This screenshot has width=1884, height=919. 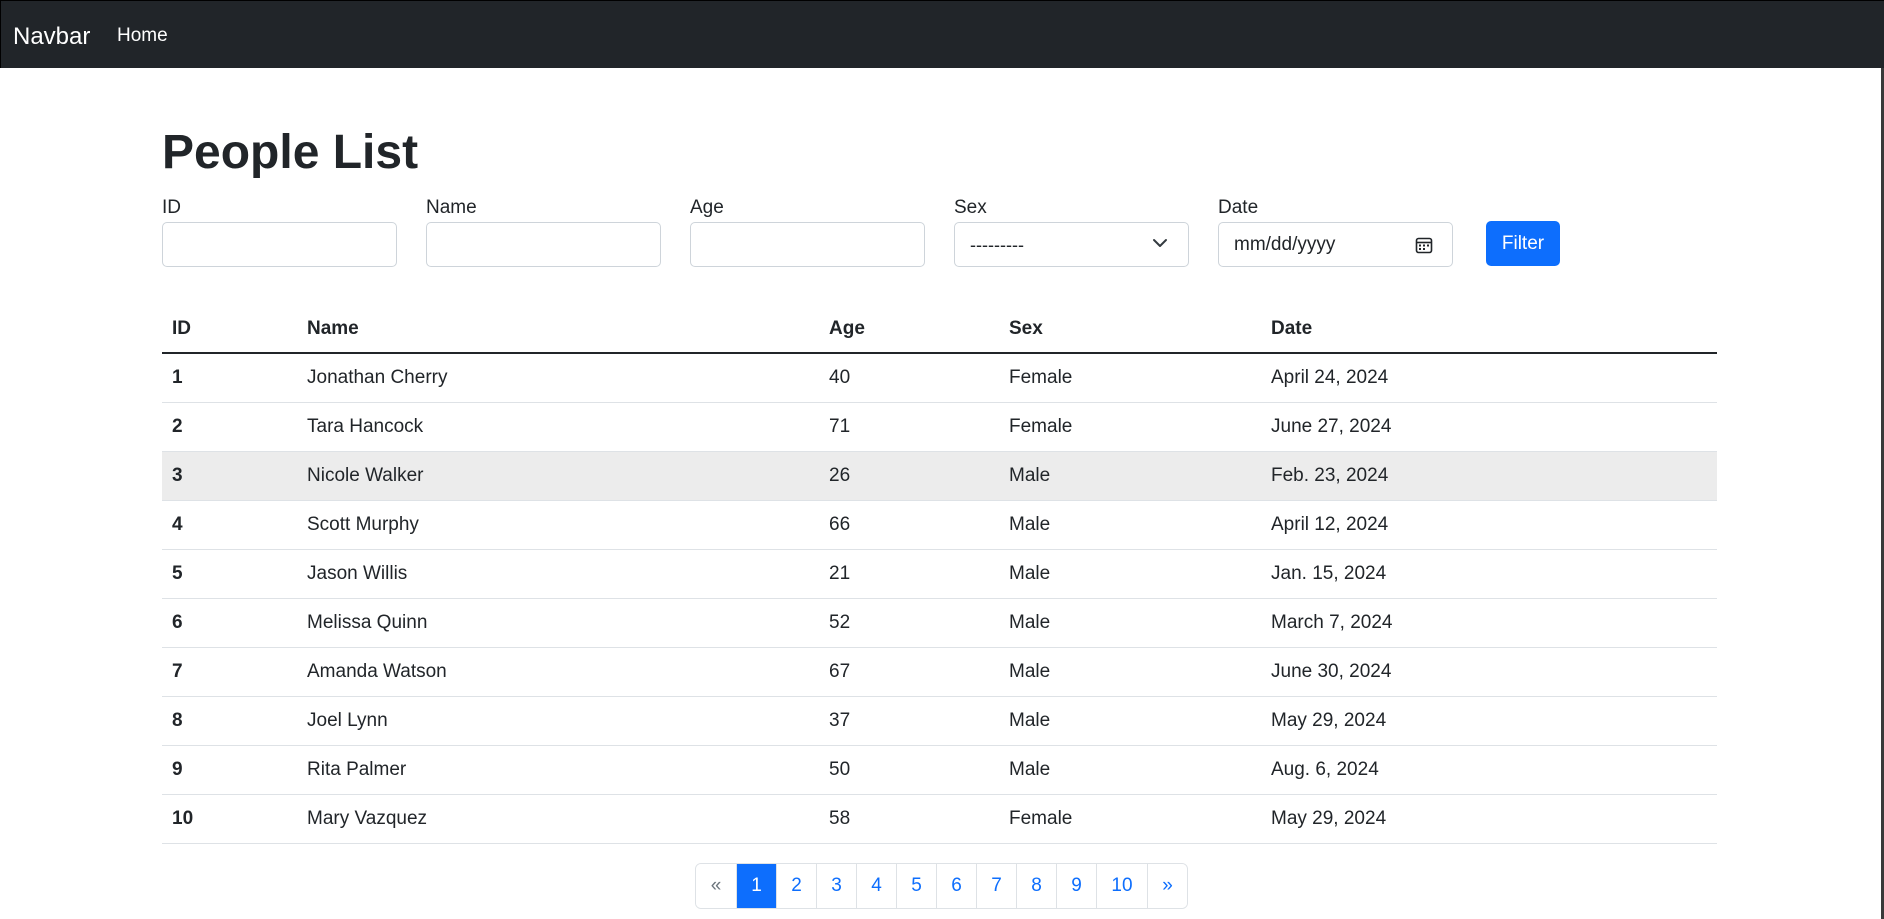 I want to click on sex-filter-select: ---------, so click(x=1071, y=244).